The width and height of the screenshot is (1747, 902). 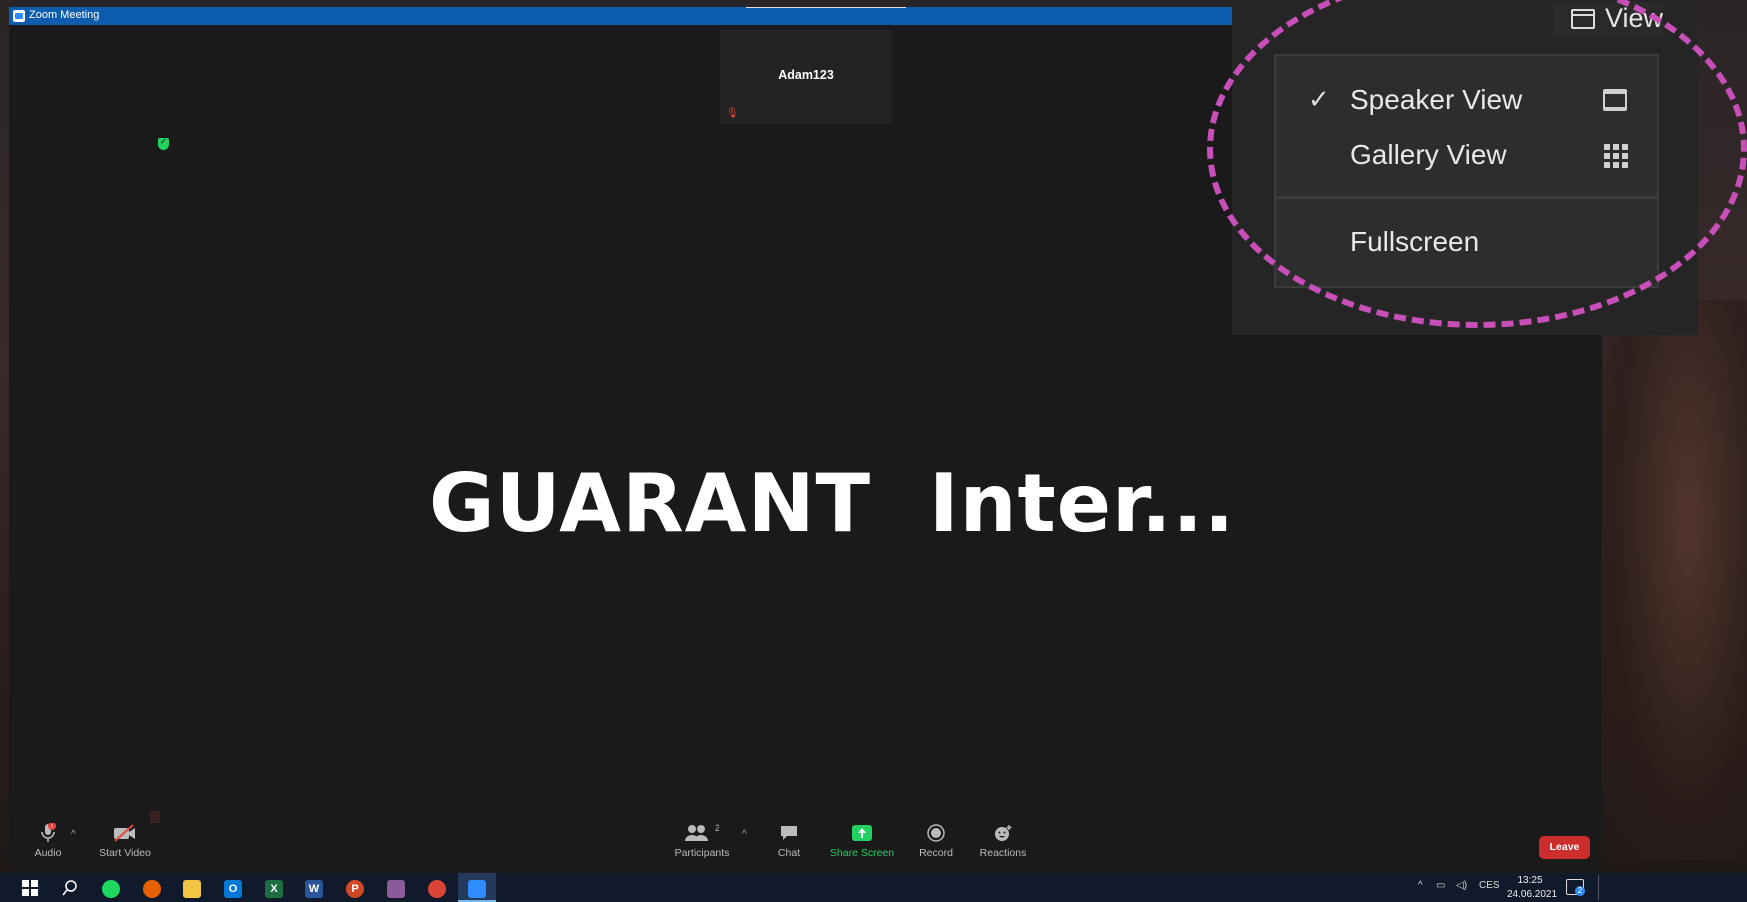 What do you see at coordinates (1440, 885) in the screenshot?
I see `network-icon: ▭` at bounding box center [1440, 885].